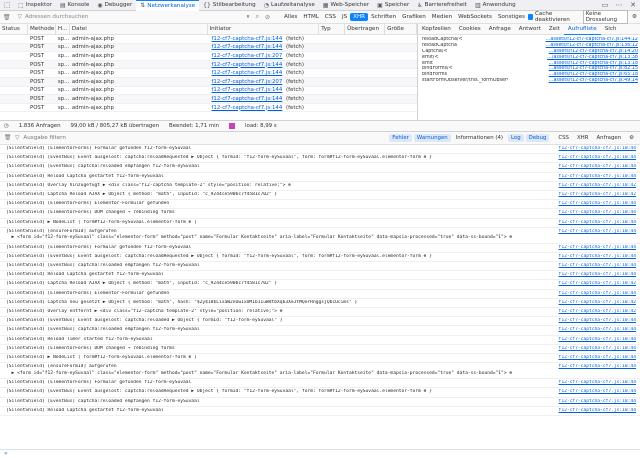 This screenshot has height=458, width=640. I want to click on responsive-icon: ▭, so click(605, 5).